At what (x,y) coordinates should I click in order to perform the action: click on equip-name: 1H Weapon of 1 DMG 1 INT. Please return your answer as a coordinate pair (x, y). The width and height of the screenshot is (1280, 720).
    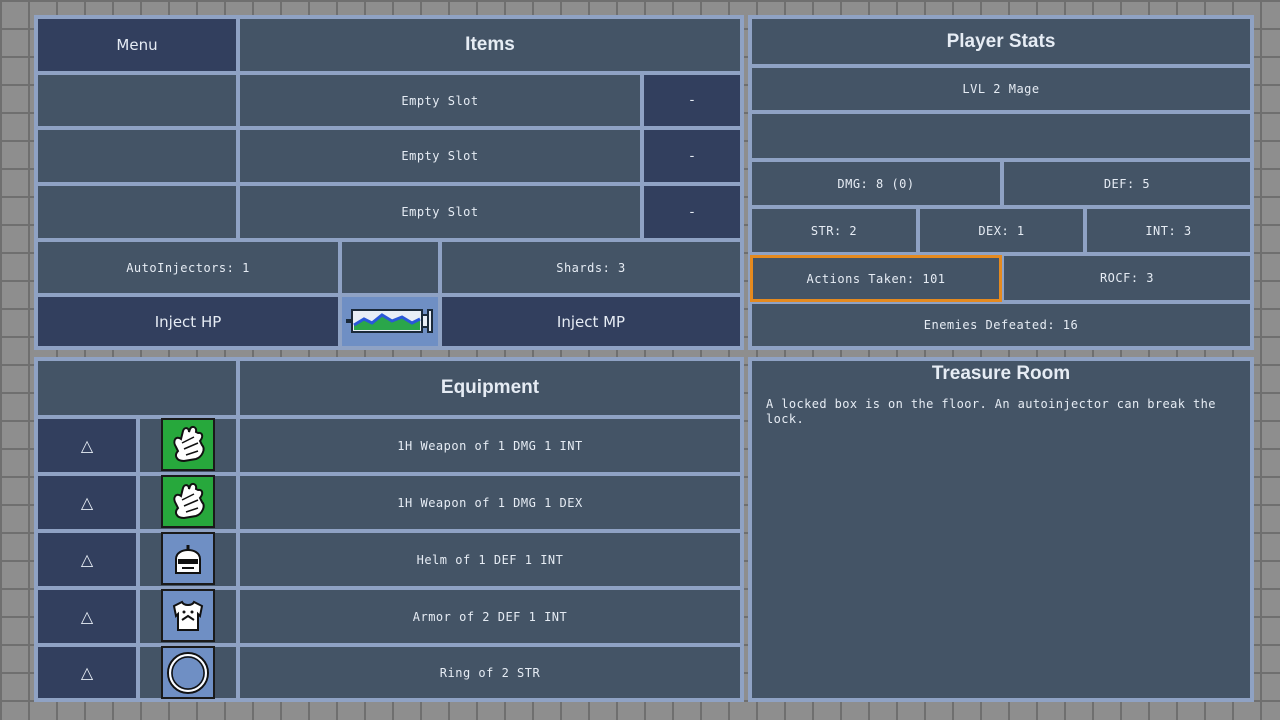
    Looking at the image, I should click on (490, 445).